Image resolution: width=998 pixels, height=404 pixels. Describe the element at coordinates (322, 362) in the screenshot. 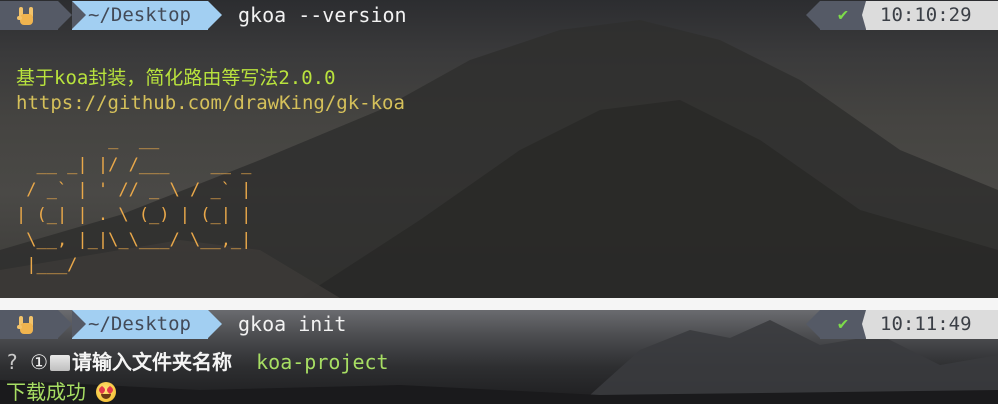

I see `folder-name-input: koa-project` at that location.